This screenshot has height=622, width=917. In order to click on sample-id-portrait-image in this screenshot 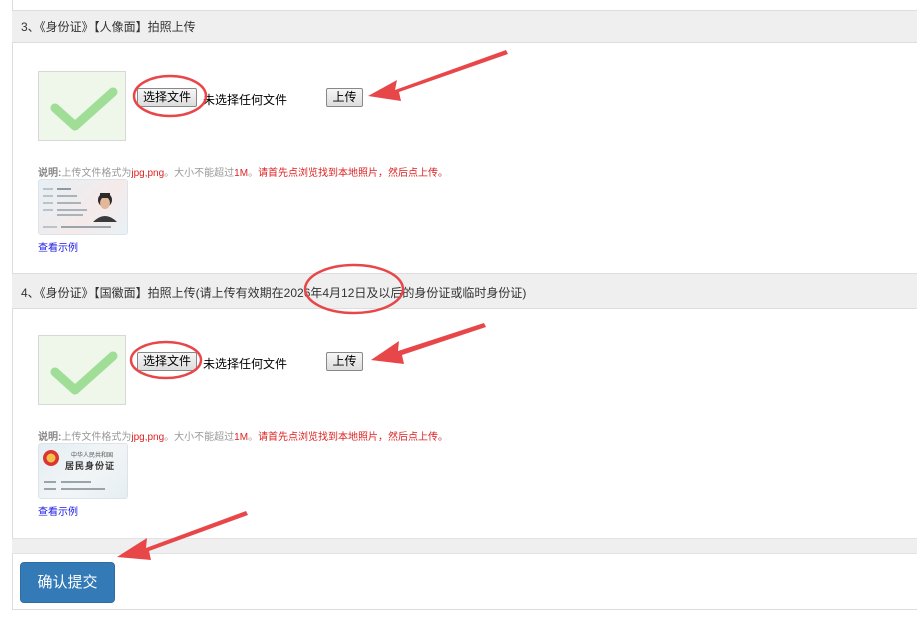, I will do `click(83, 207)`.